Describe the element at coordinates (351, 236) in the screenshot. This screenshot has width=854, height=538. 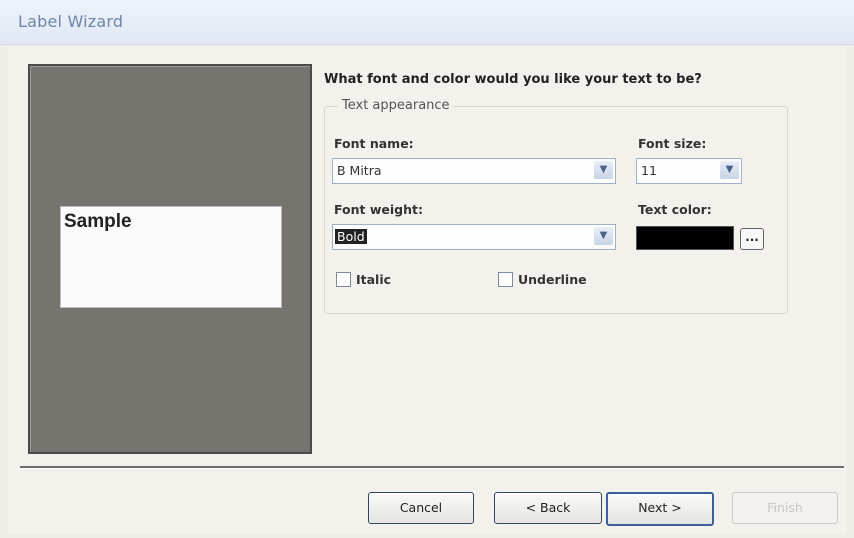
I see `font-weight-value: Bold` at that location.